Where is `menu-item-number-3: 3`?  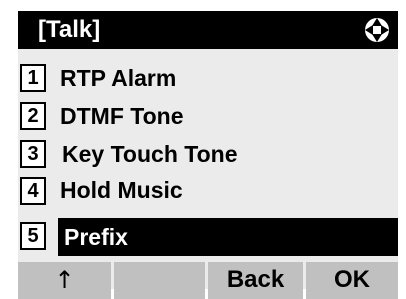
menu-item-number-3: 3 is located at coordinates (33, 154).